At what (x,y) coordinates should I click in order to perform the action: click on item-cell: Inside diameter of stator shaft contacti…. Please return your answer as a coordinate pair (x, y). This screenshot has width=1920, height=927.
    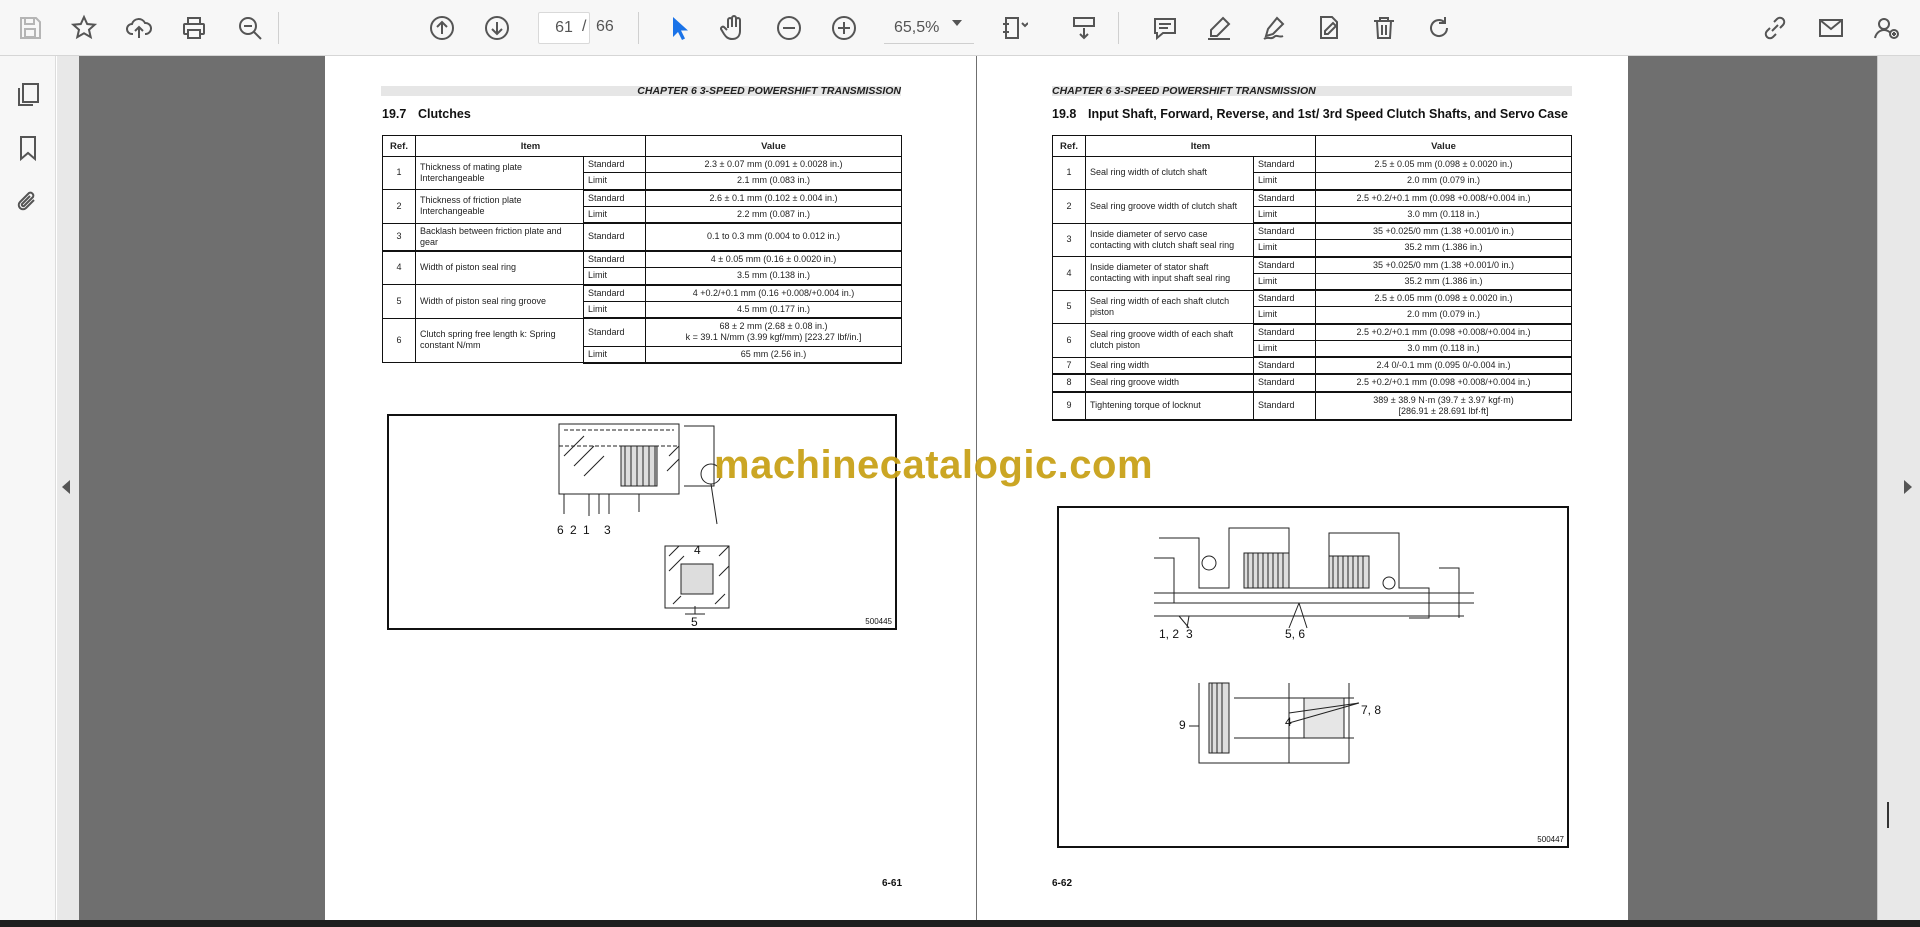
    Looking at the image, I should click on (1169, 273).